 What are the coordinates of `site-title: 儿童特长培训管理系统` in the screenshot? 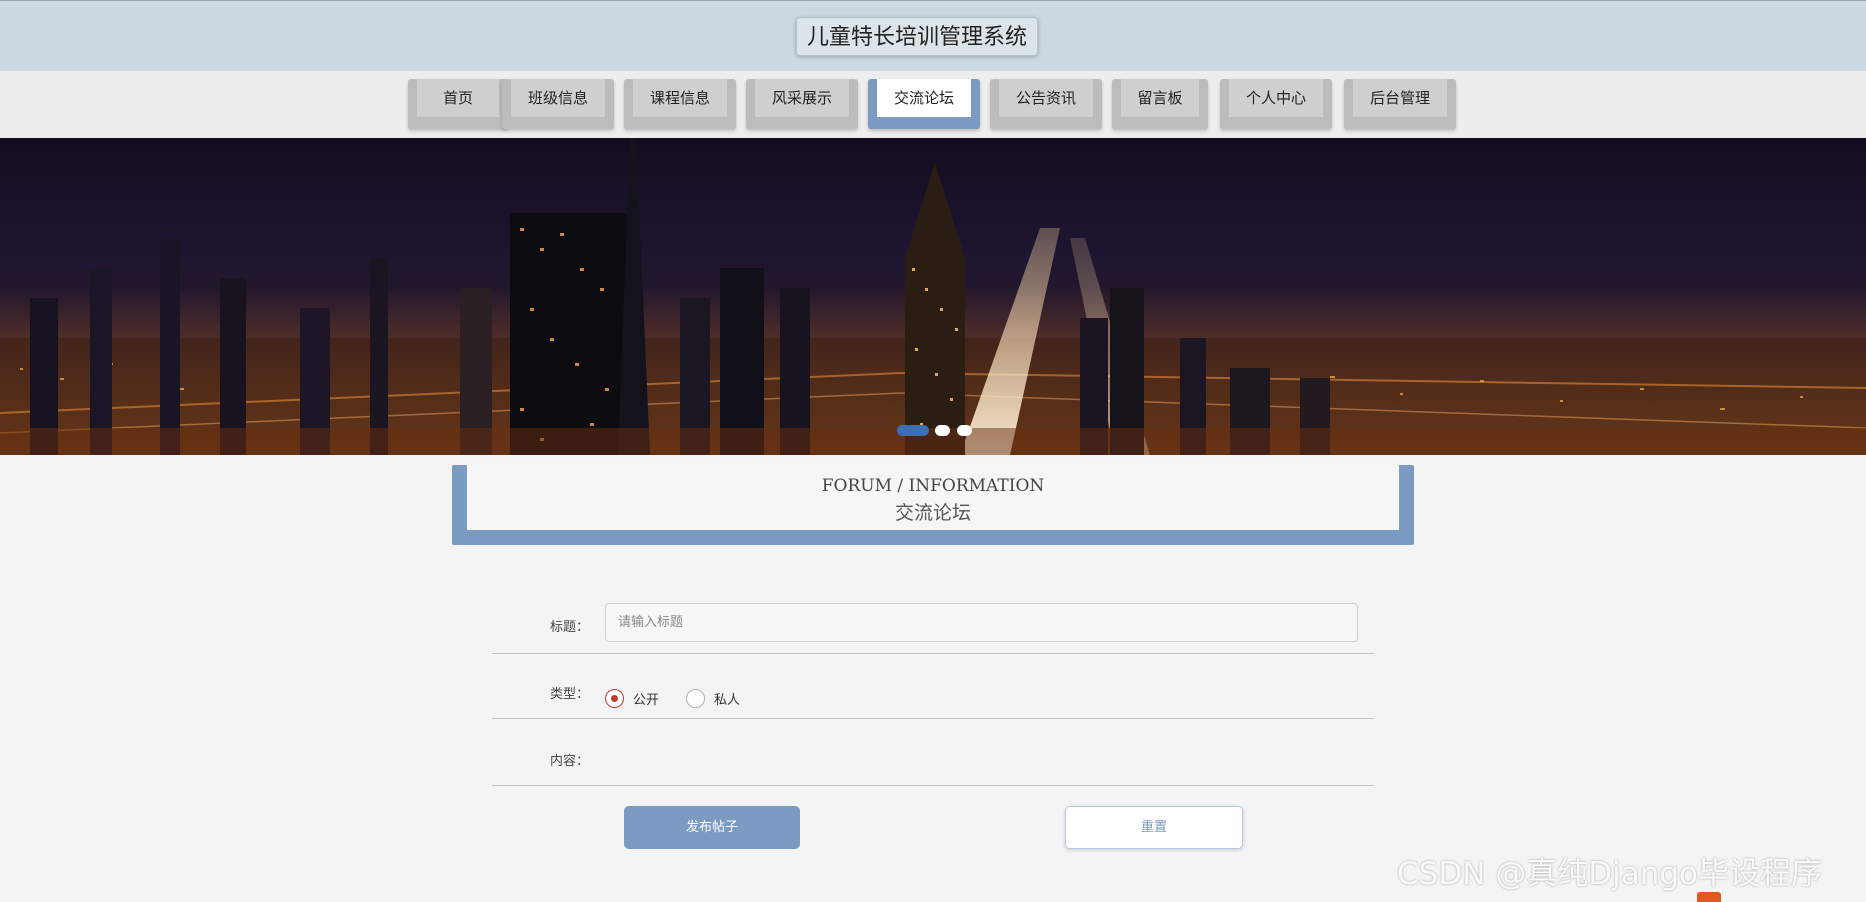 It's located at (917, 36).